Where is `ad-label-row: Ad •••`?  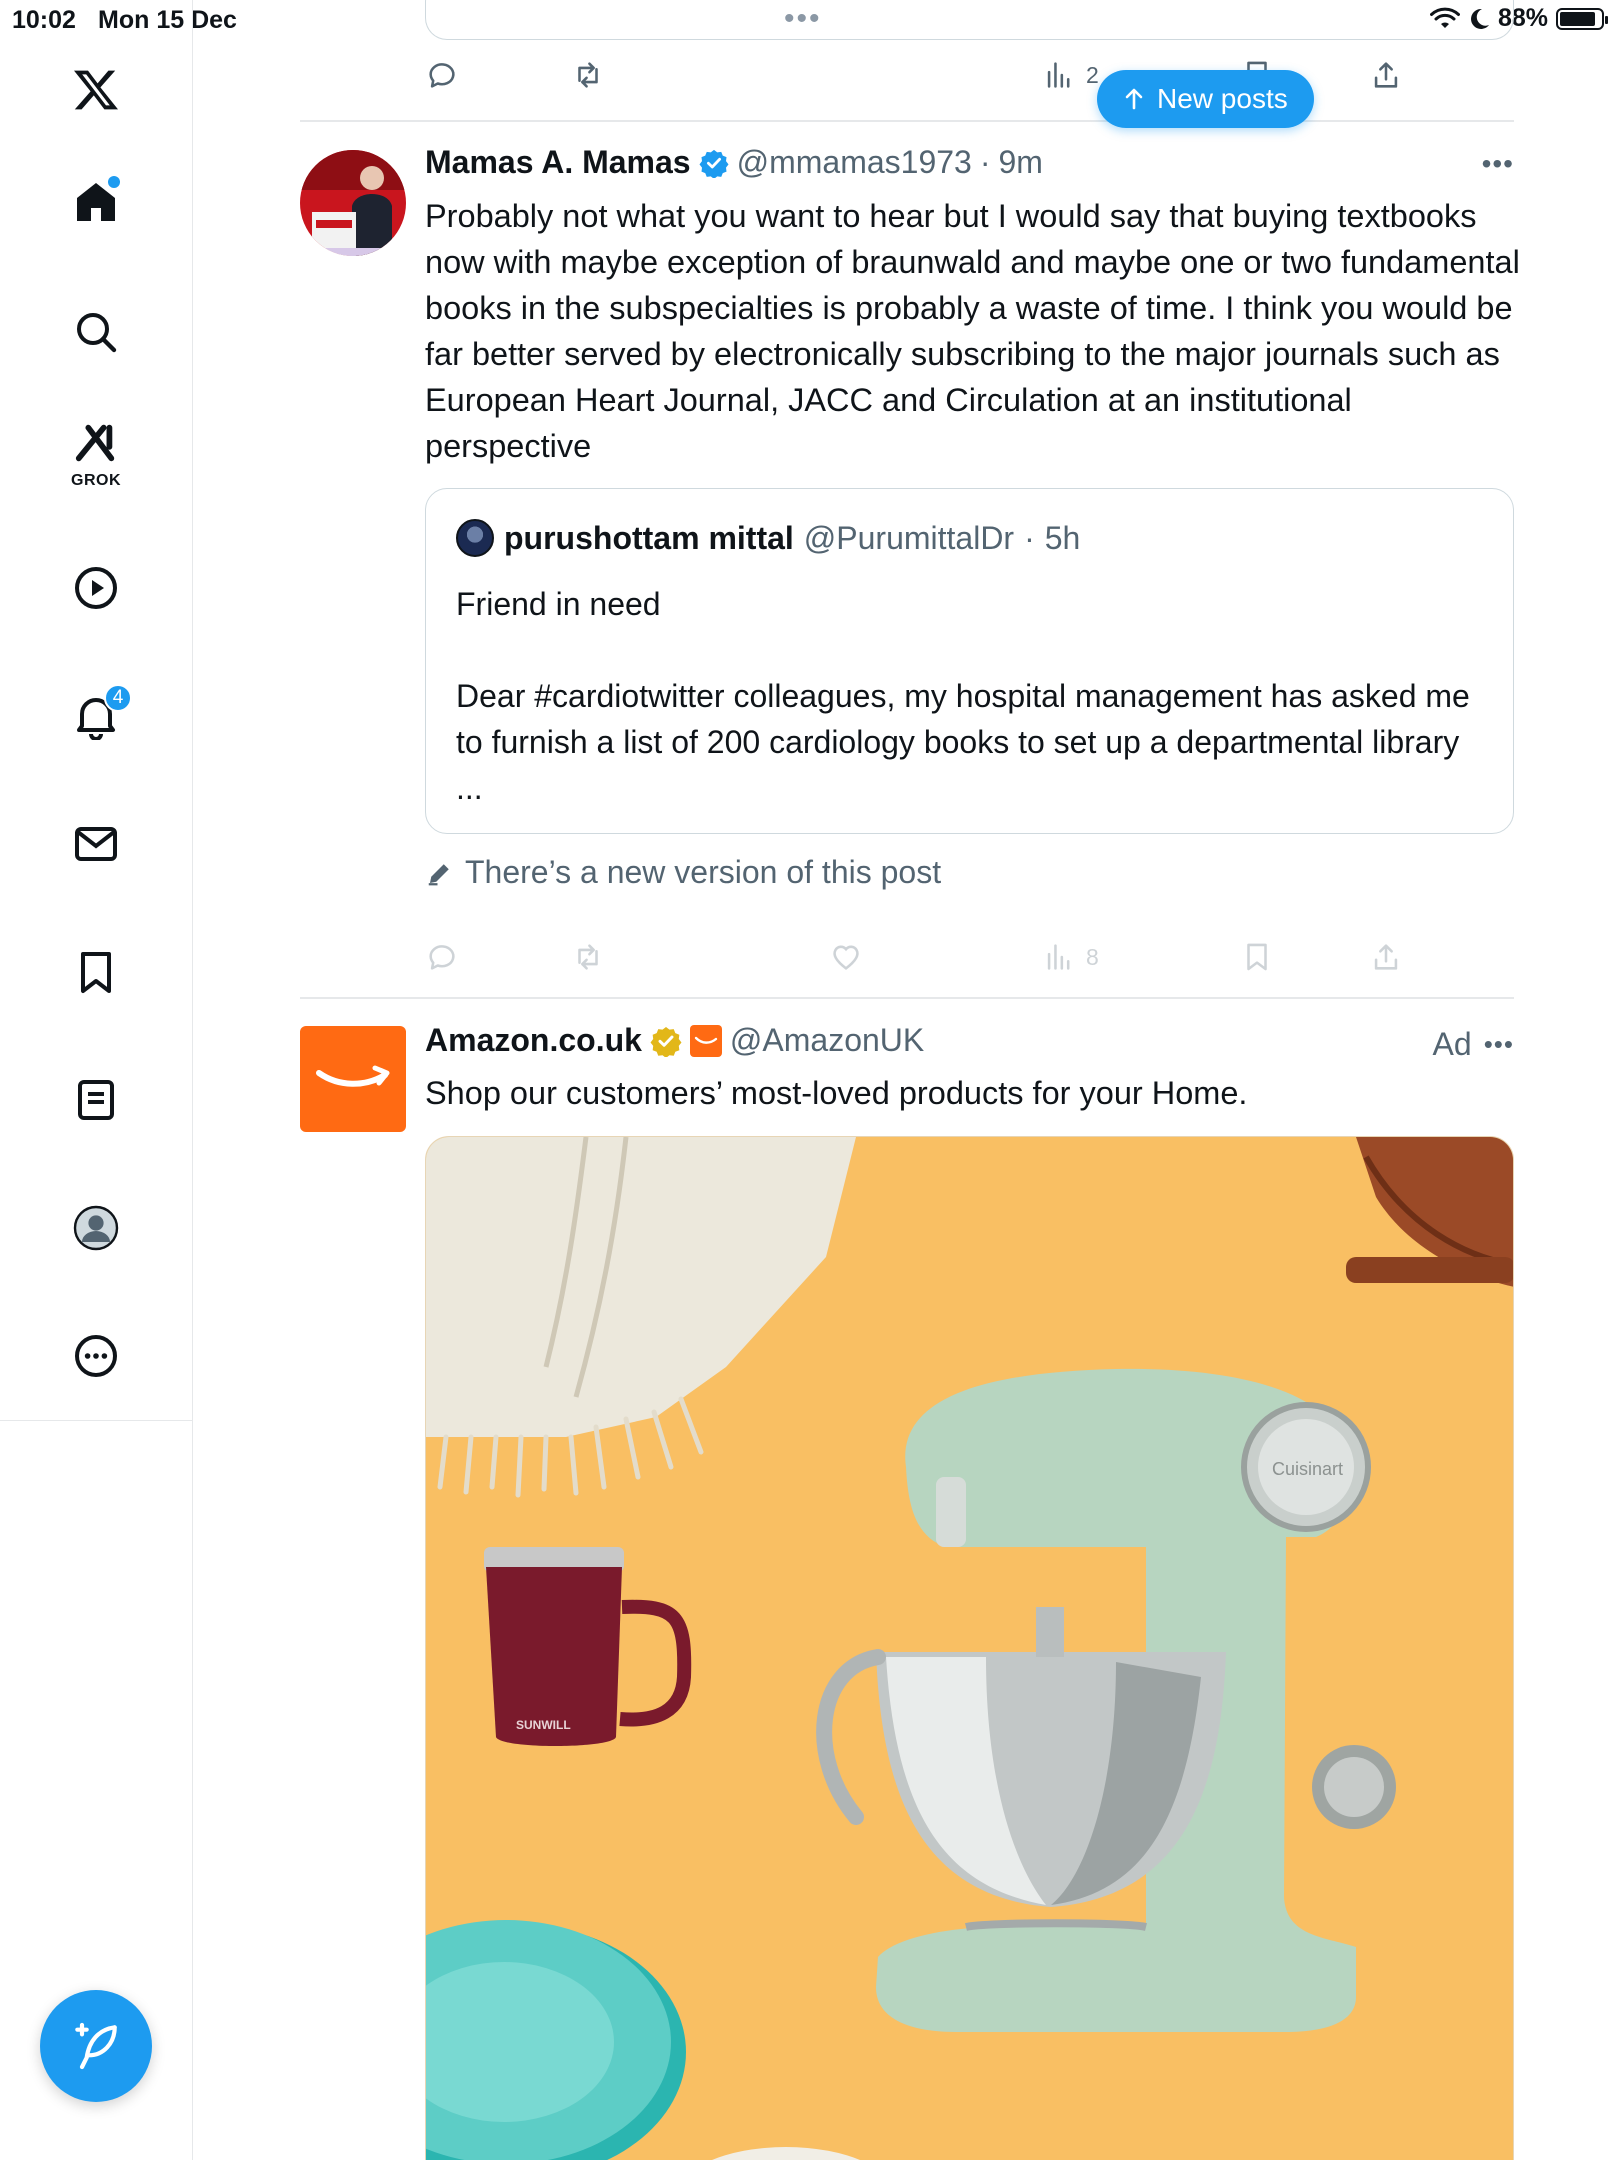
ad-label-row: Ad ••• is located at coordinates (1473, 1044).